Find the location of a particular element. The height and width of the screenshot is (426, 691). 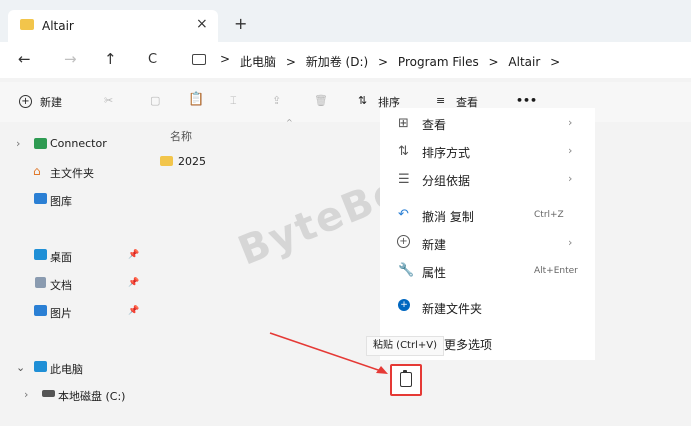

clipboard-clip-icon is located at coordinates (405, 371).